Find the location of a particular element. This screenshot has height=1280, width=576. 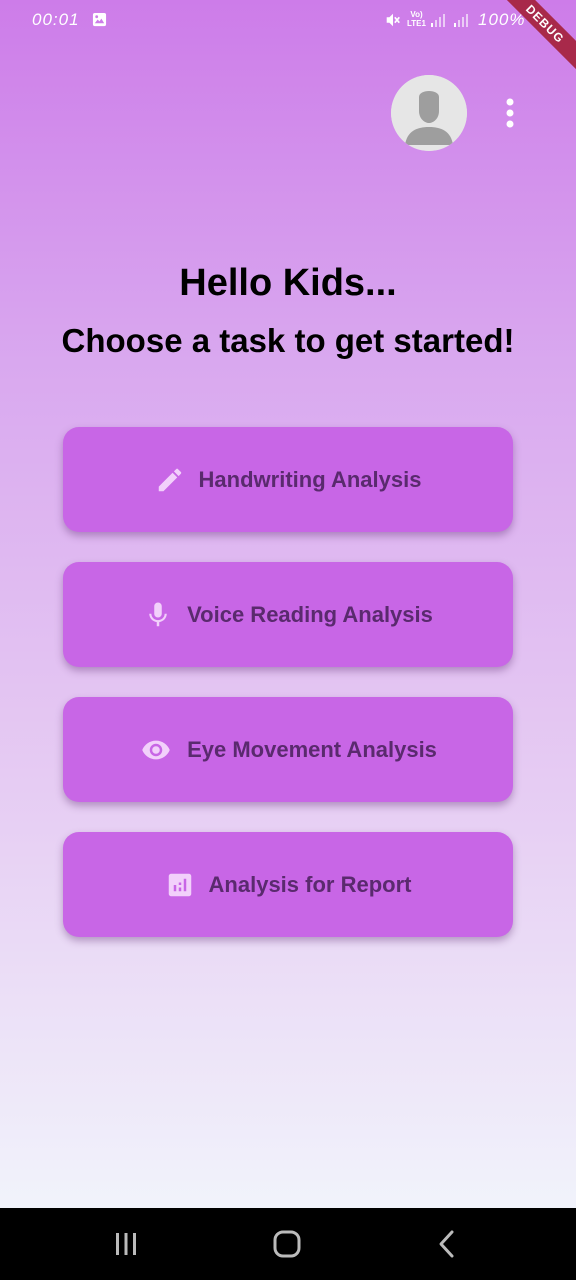

eye-movement-analysis-button: Eye Movement Analysis is located at coordinates (288, 749).